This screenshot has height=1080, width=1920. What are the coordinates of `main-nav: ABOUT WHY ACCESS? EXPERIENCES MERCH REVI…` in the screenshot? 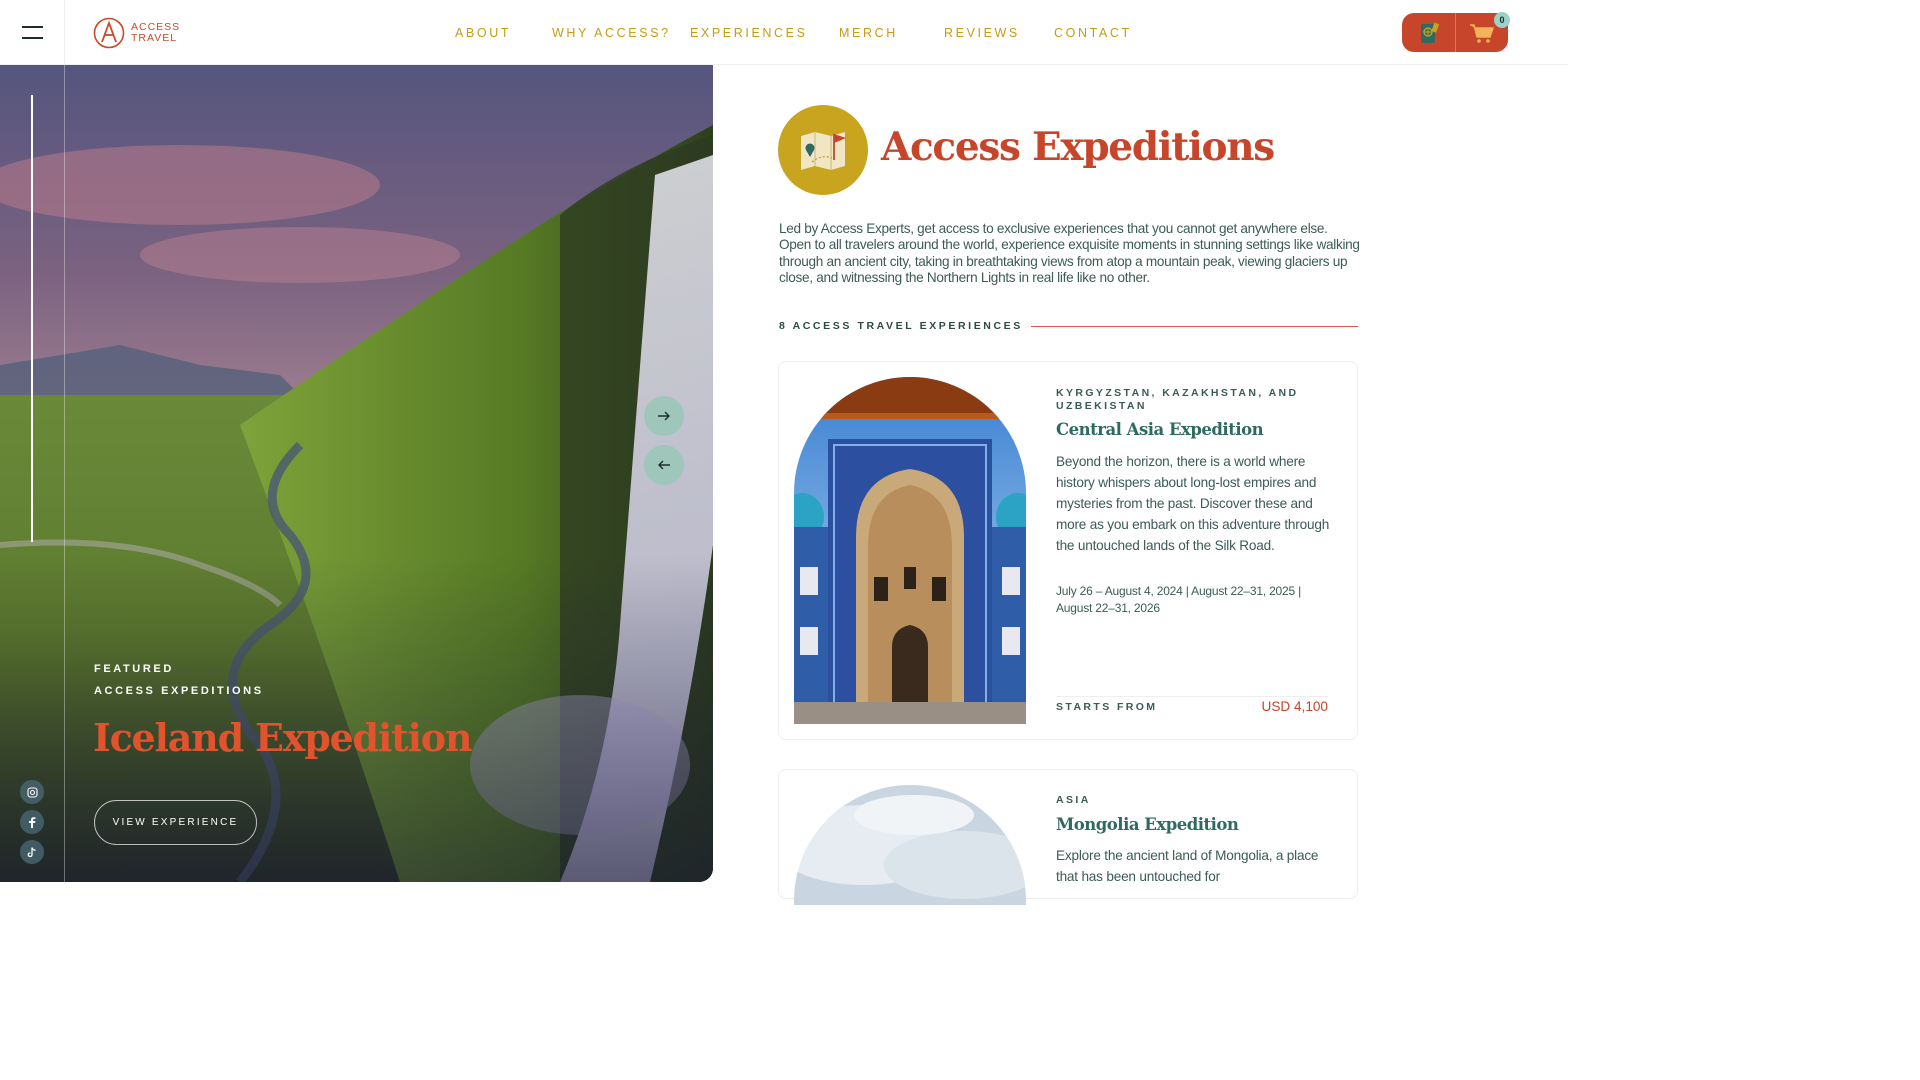 It's located at (784, 33).